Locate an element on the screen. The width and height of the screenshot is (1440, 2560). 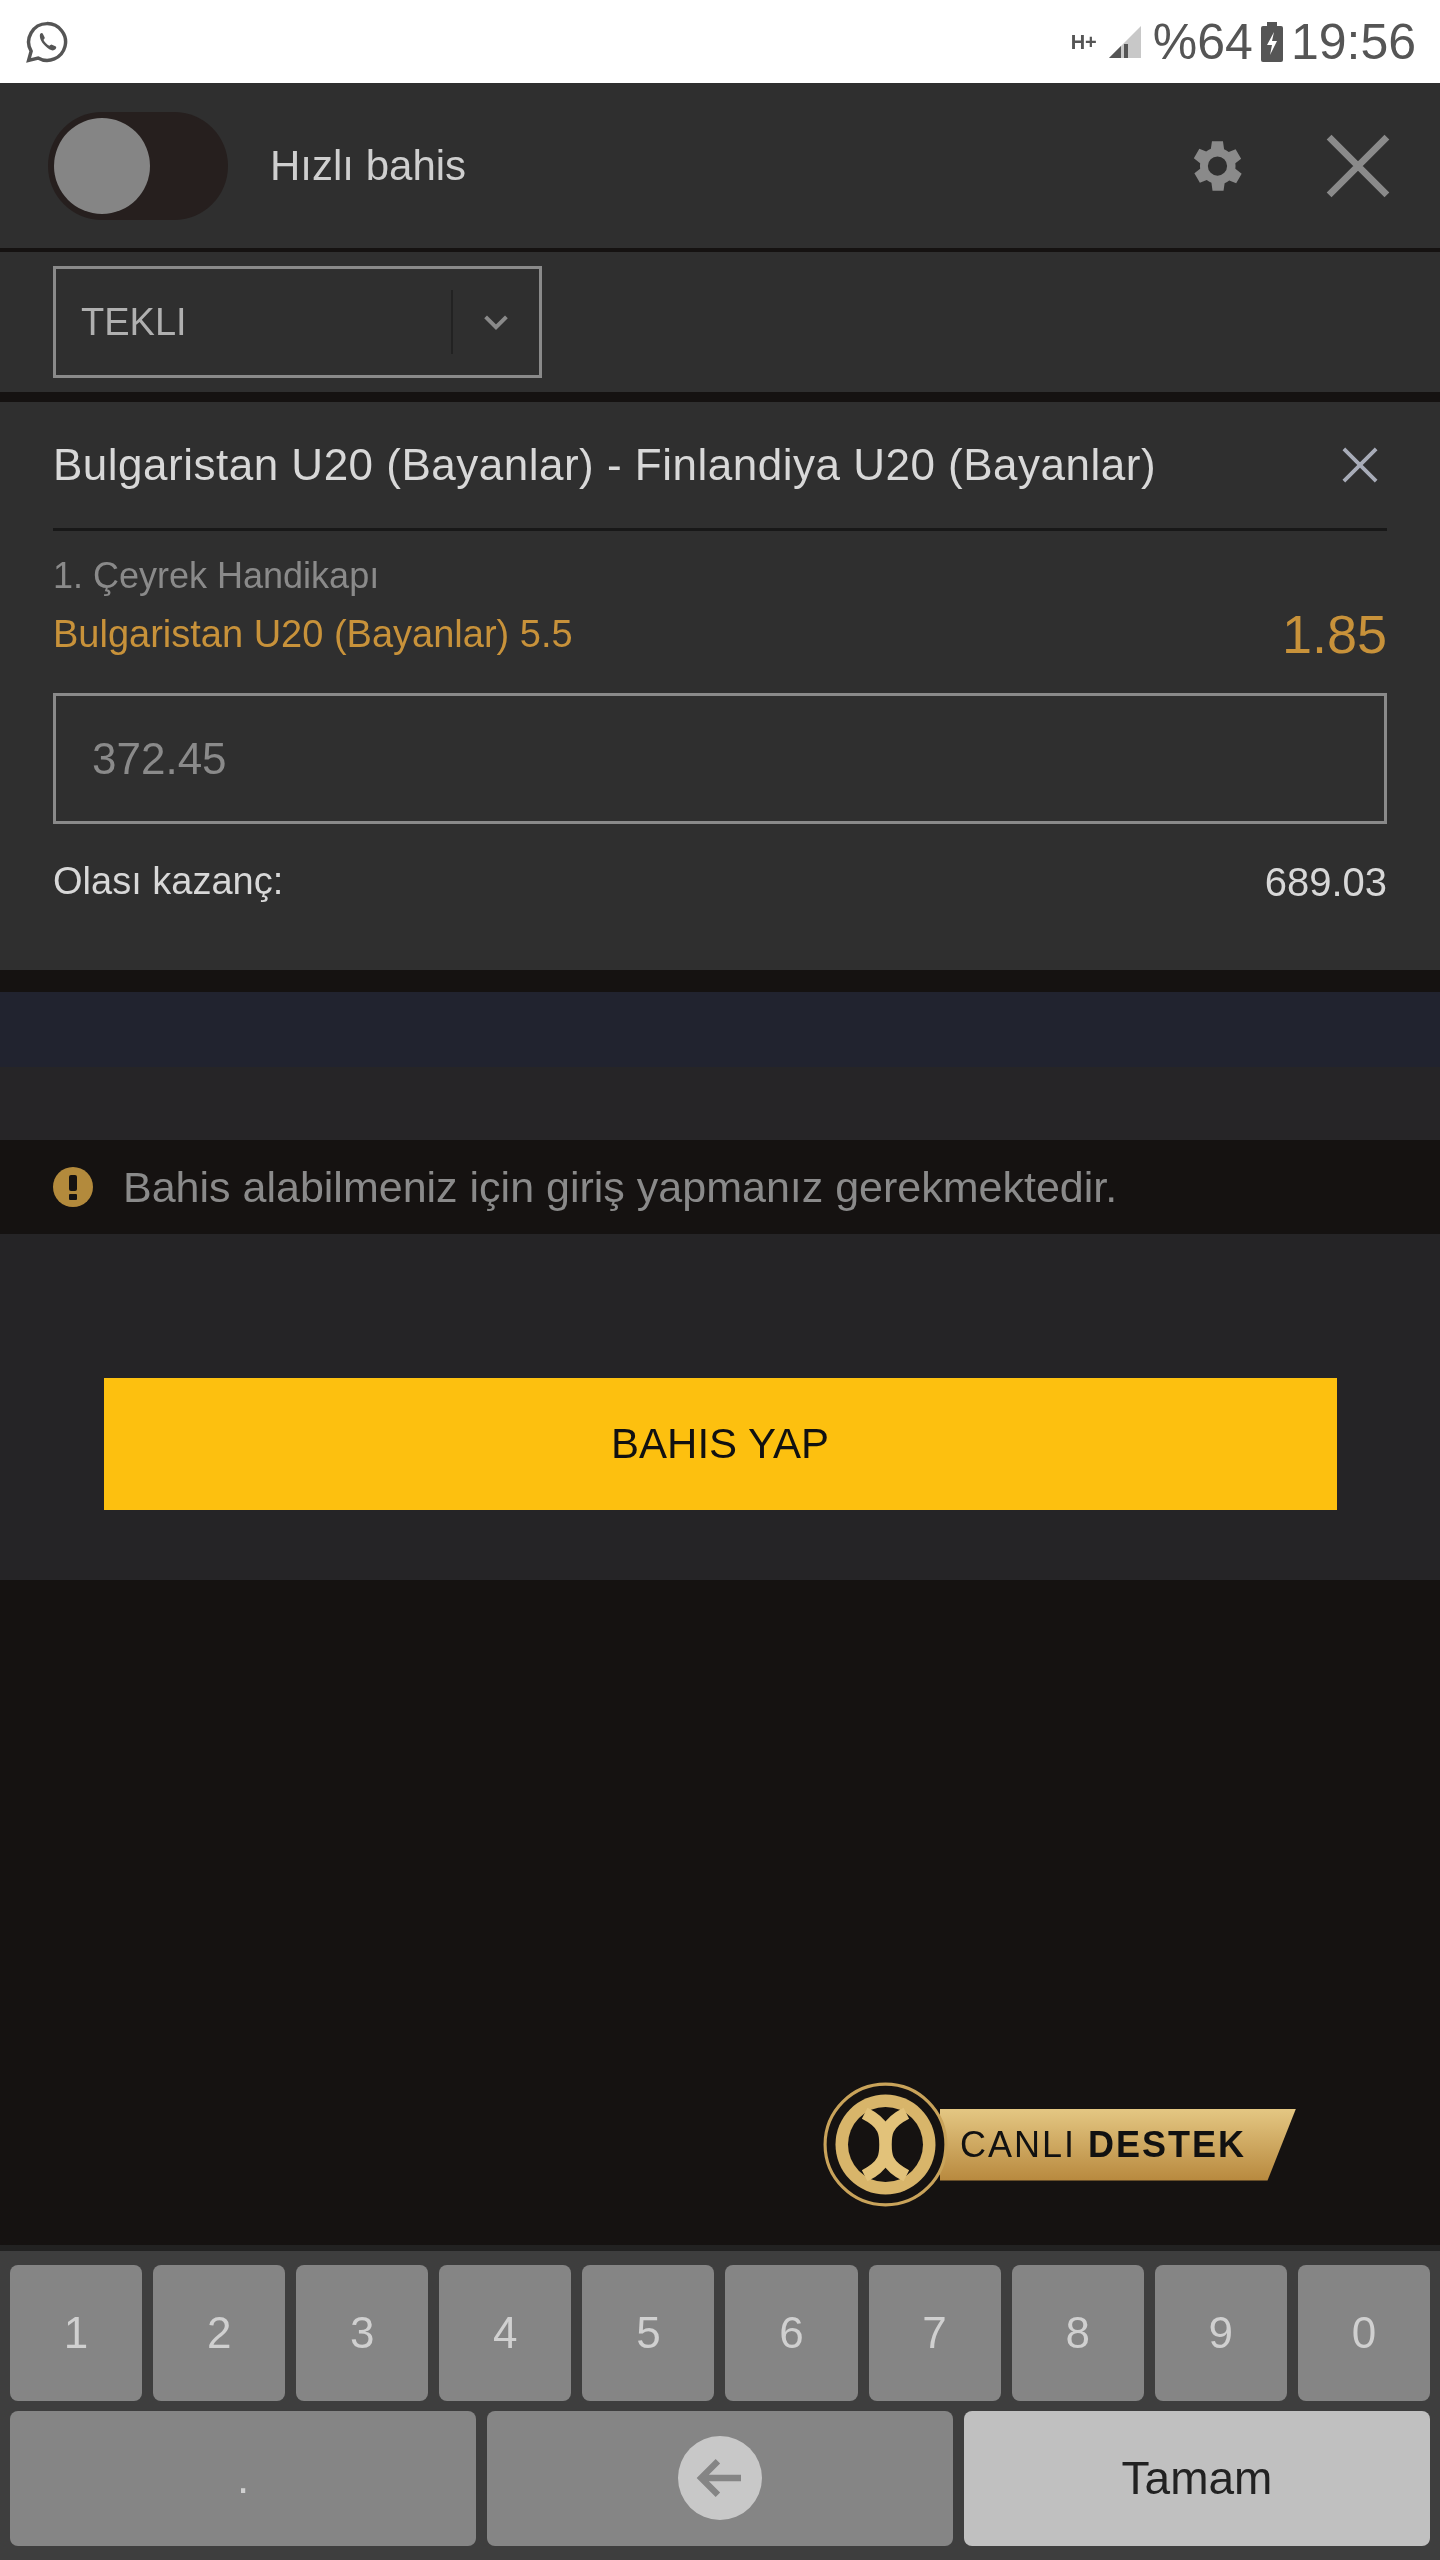
potential-win-label: Olası kazanç: is located at coordinates (168, 882).